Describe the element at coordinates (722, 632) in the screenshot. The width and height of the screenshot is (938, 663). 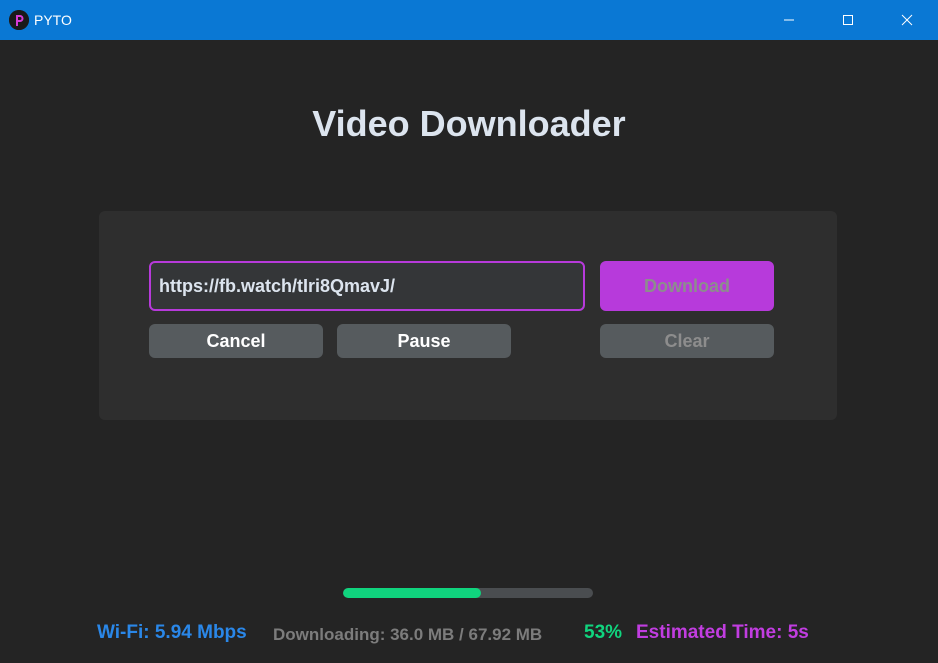
I see `estimated-time: Estimated Time: 5s` at that location.